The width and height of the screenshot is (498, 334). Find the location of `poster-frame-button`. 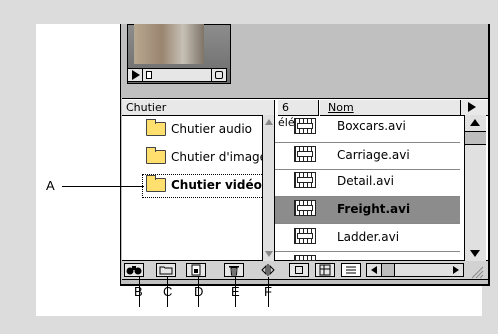

poster-frame-button is located at coordinates (219, 75).